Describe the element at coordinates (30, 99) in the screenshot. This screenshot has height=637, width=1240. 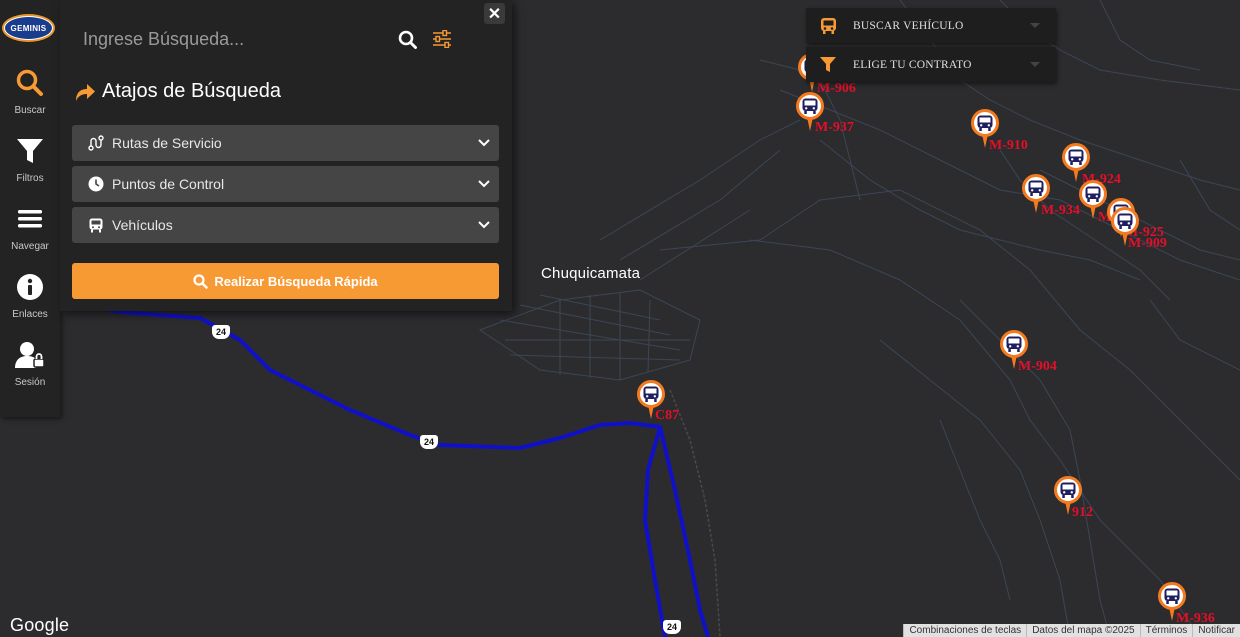
I see `toolbar-search: Buscar` at that location.